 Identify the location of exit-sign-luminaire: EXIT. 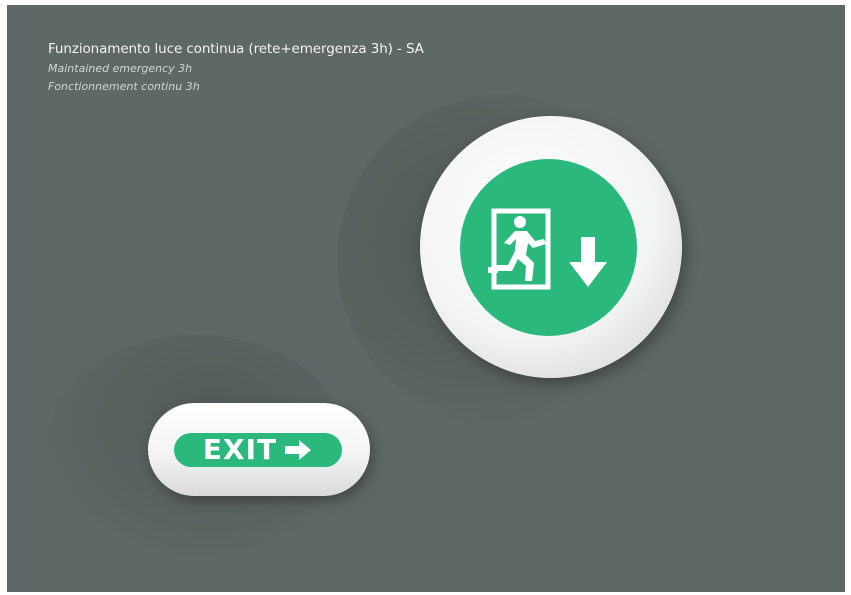
(259, 449).